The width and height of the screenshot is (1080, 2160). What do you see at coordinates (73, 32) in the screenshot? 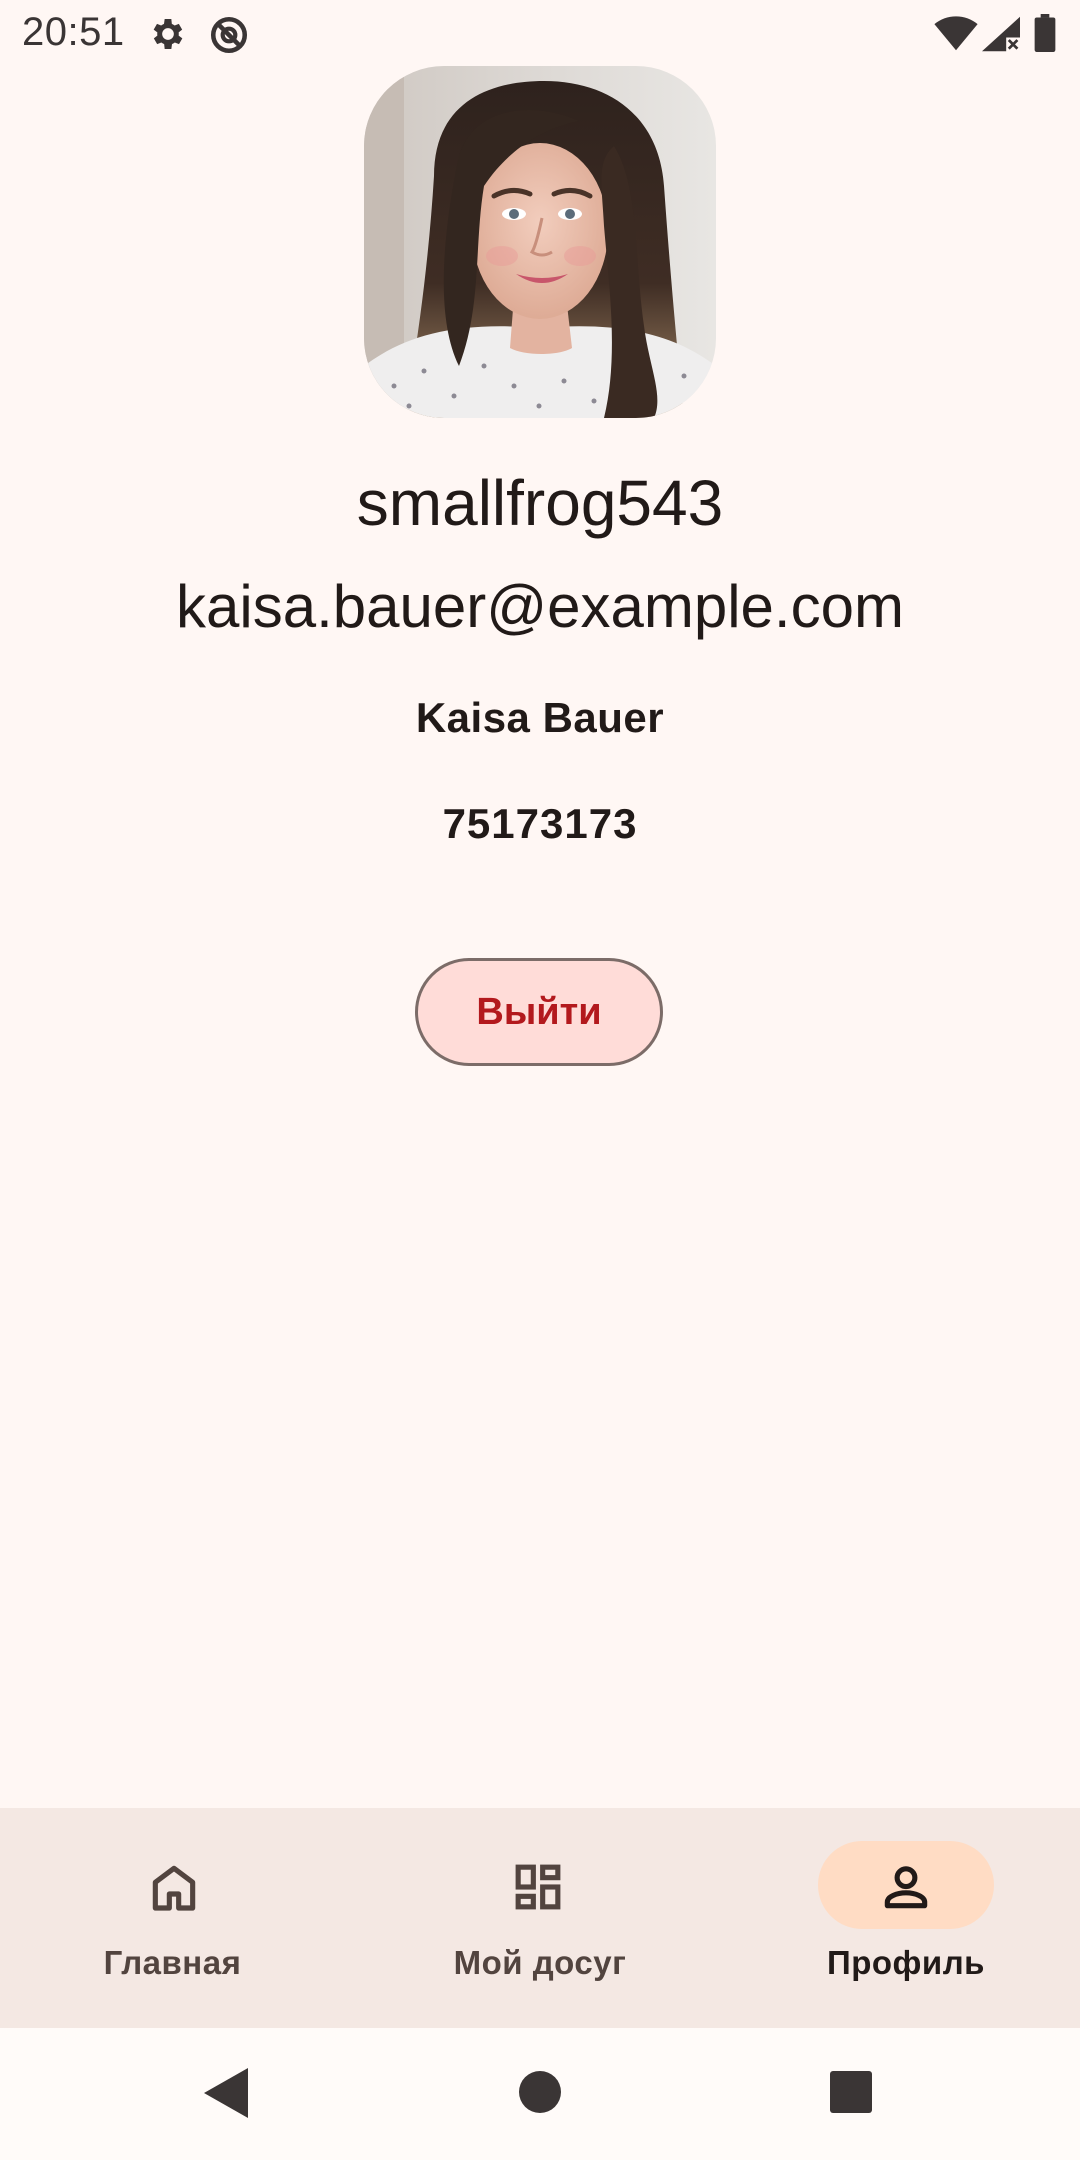
I see `status-time: 20:51` at bounding box center [73, 32].